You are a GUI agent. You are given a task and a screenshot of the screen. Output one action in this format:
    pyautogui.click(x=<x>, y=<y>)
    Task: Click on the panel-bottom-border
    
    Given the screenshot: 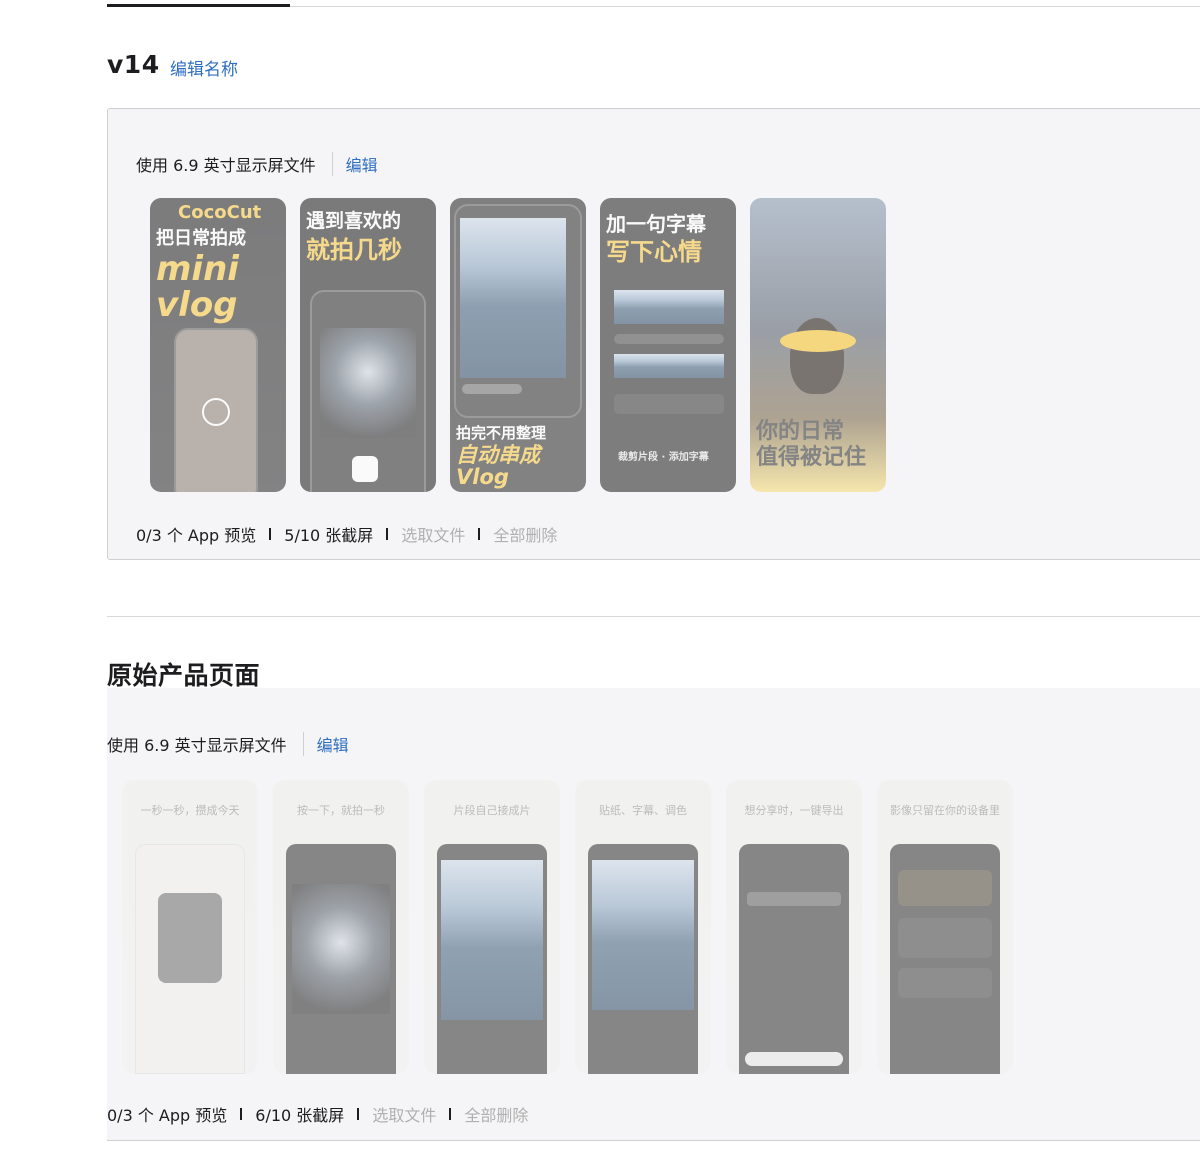 What is the action you would take?
    pyautogui.click(x=653, y=1140)
    